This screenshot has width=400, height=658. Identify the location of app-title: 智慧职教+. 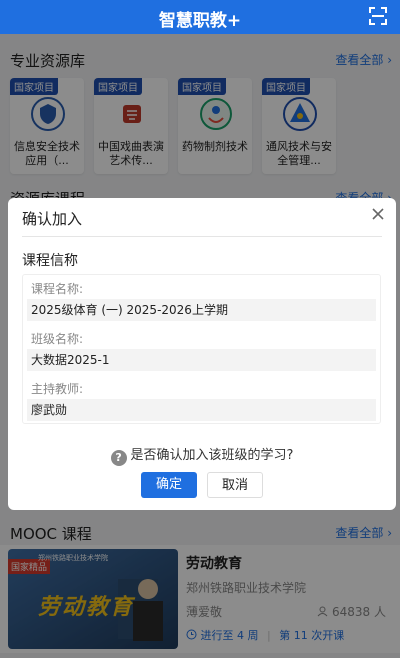
(200, 21).